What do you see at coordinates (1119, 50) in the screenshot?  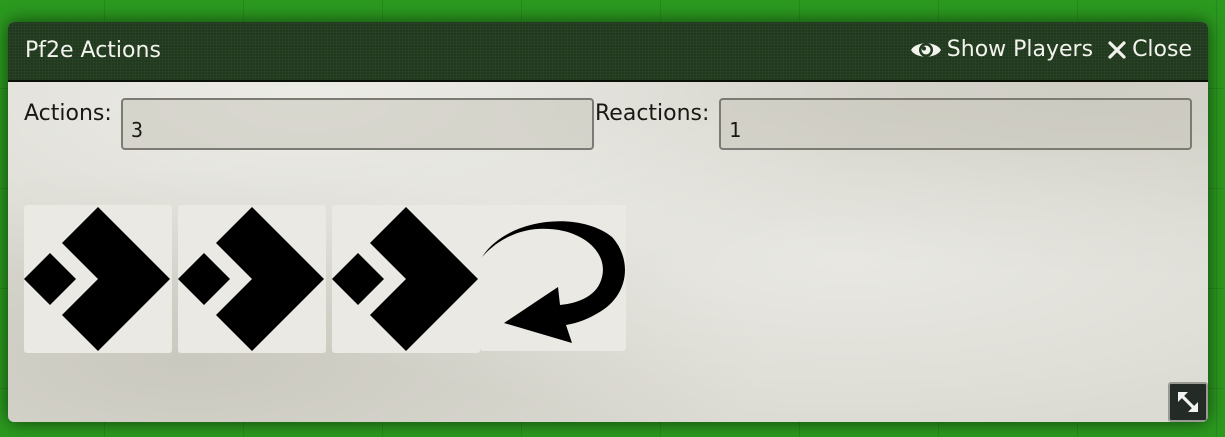 I see `close-icon` at bounding box center [1119, 50].